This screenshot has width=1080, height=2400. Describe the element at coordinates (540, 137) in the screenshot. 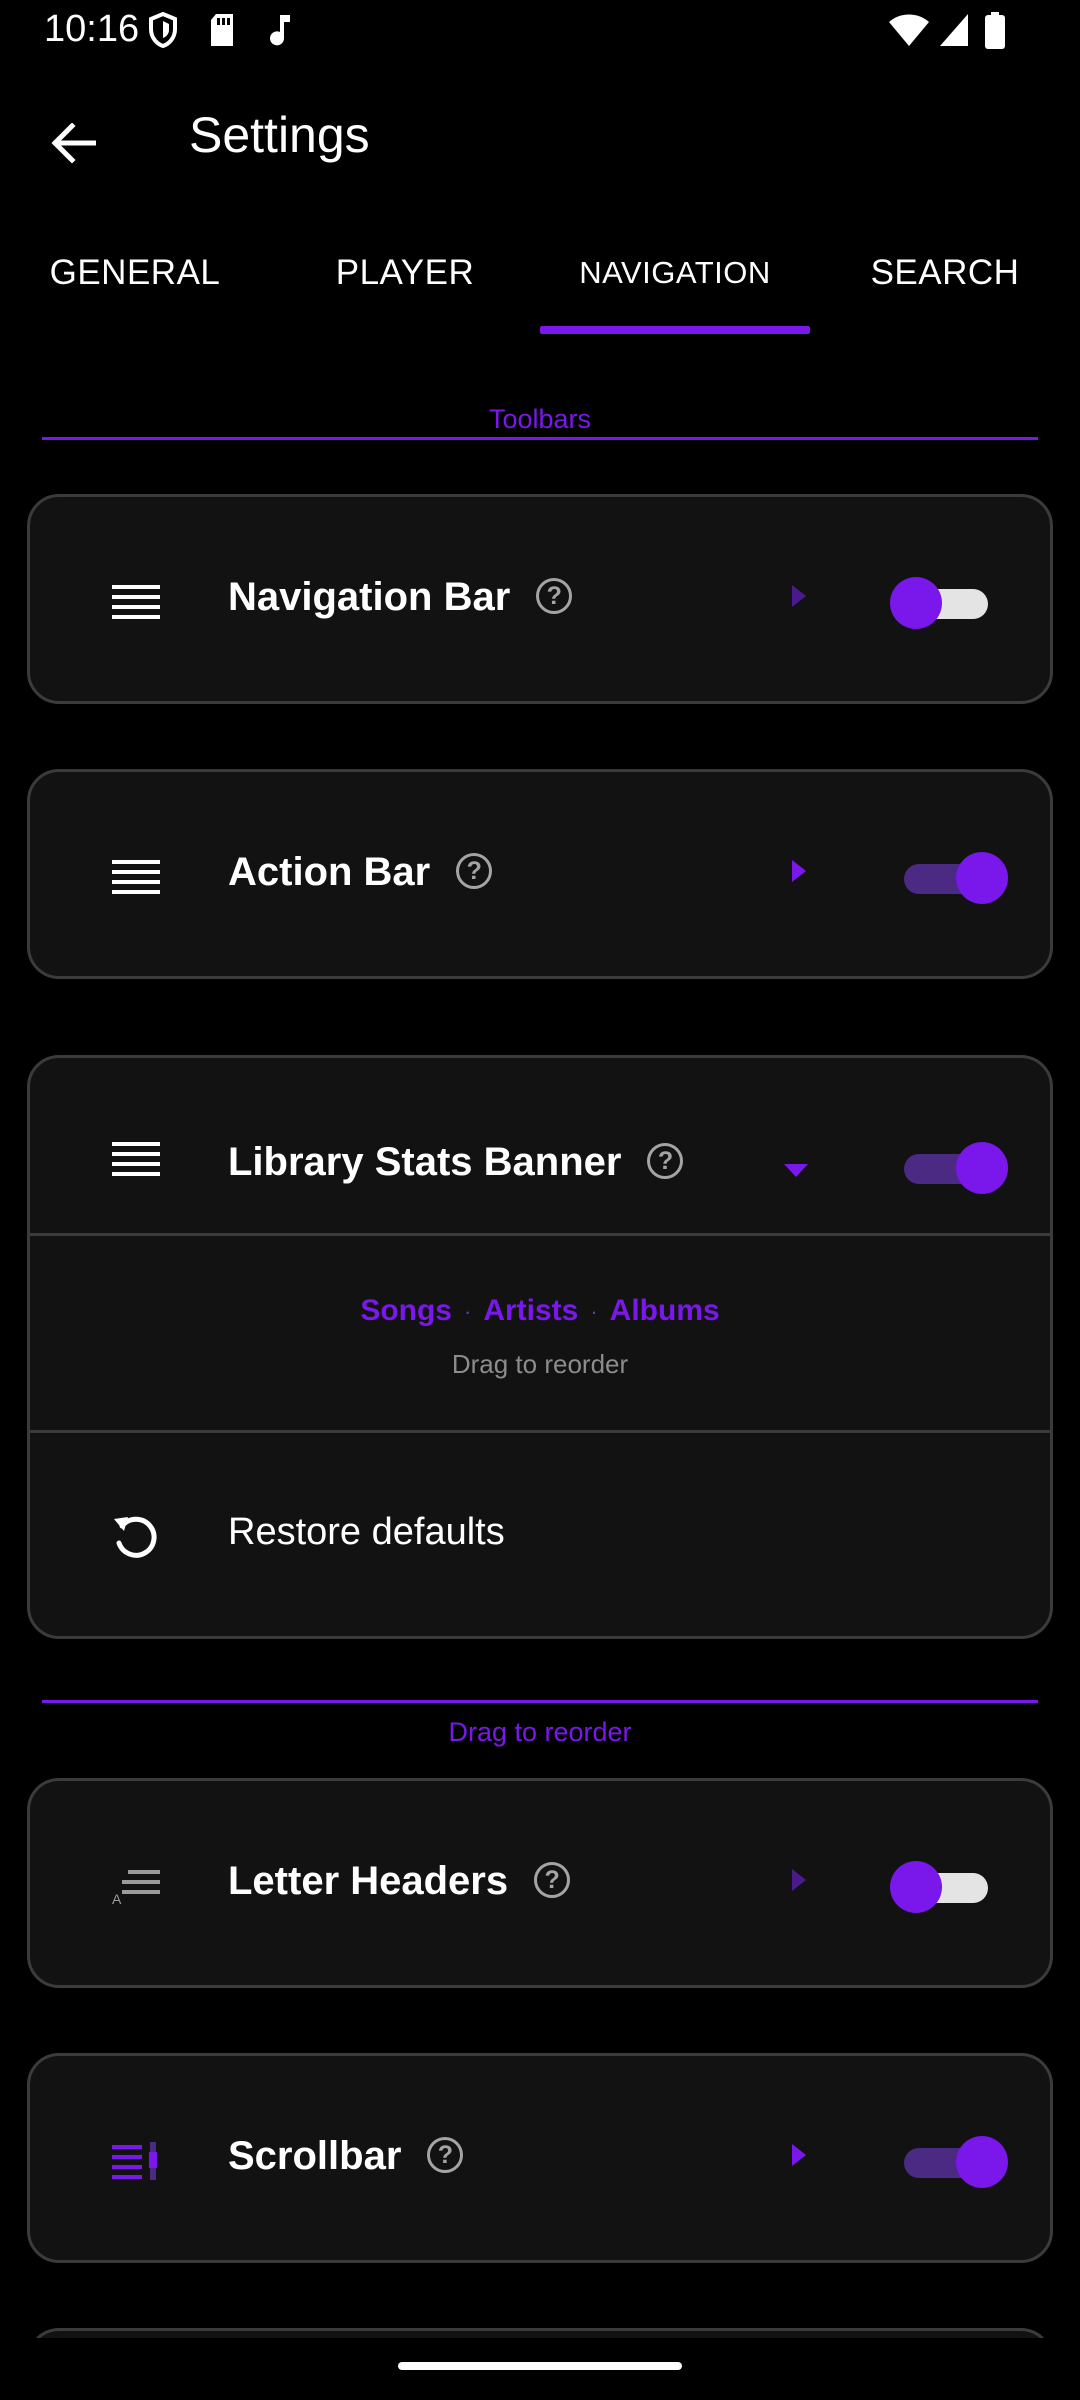

I see `app-bar: Settings` at that location.